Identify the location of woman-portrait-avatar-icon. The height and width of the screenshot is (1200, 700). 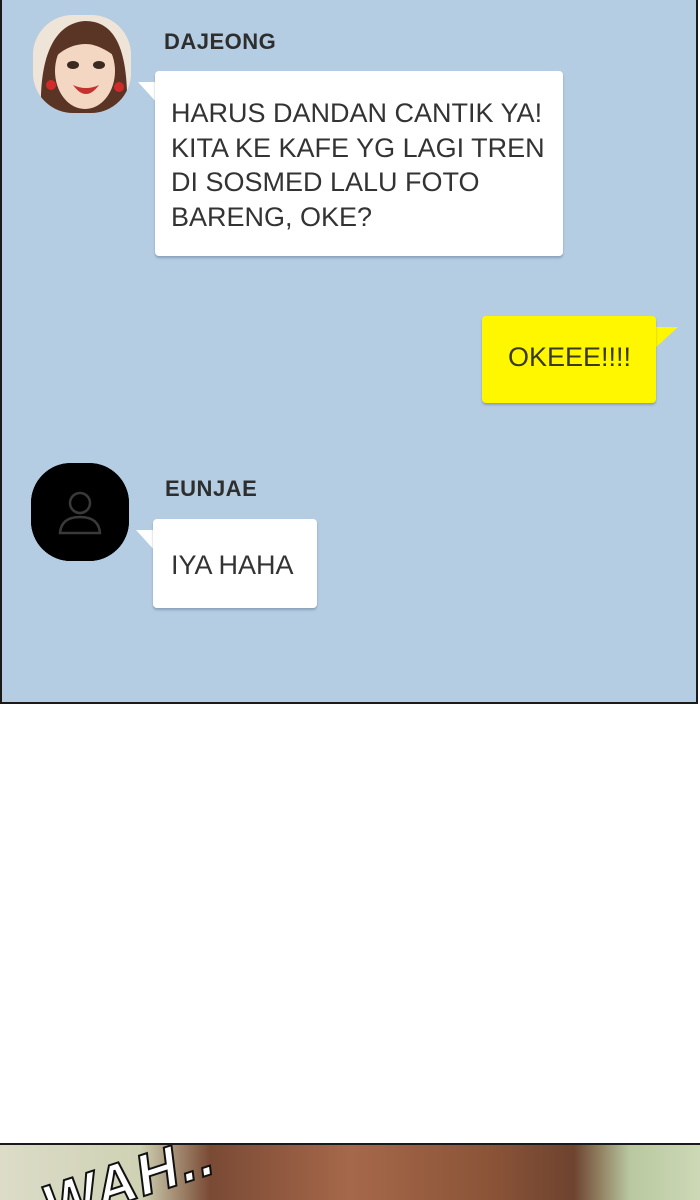
(82, 64).